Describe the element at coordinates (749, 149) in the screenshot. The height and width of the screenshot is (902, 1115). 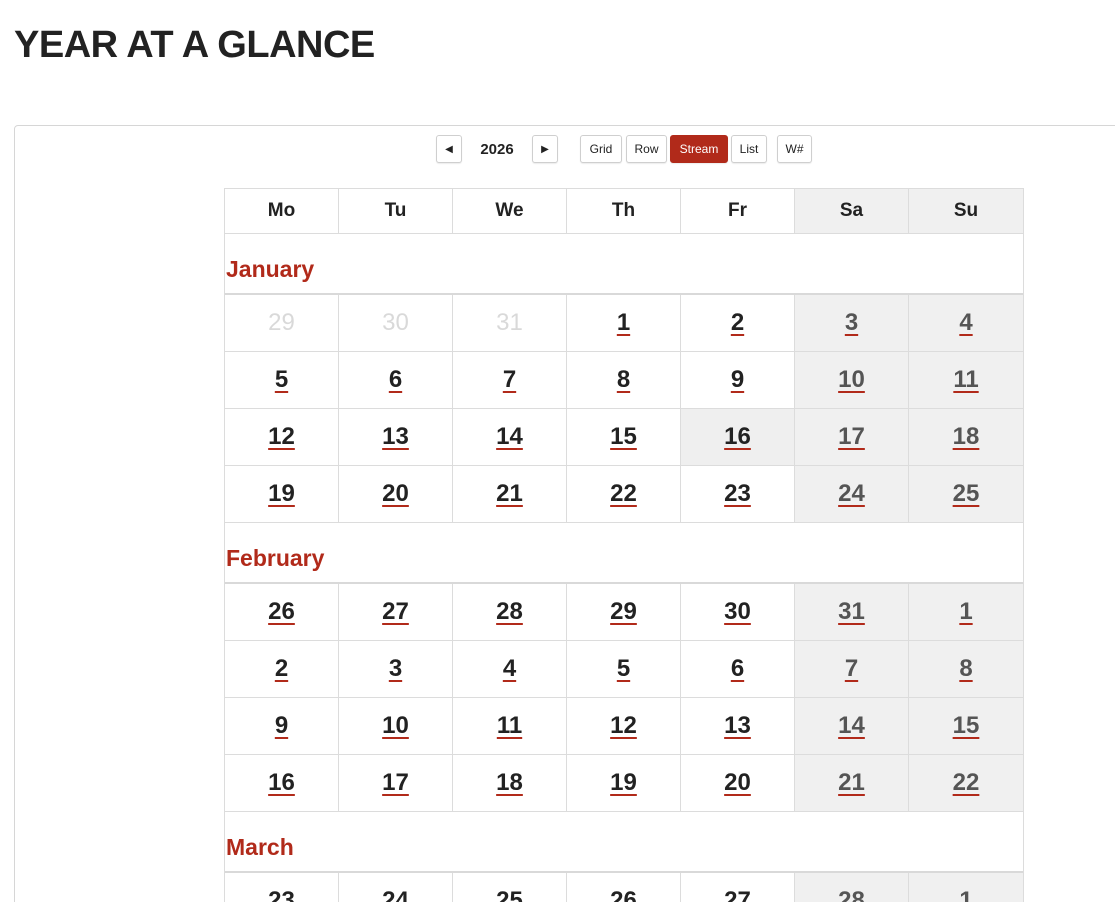
I see `view-list-button: List` at that location.